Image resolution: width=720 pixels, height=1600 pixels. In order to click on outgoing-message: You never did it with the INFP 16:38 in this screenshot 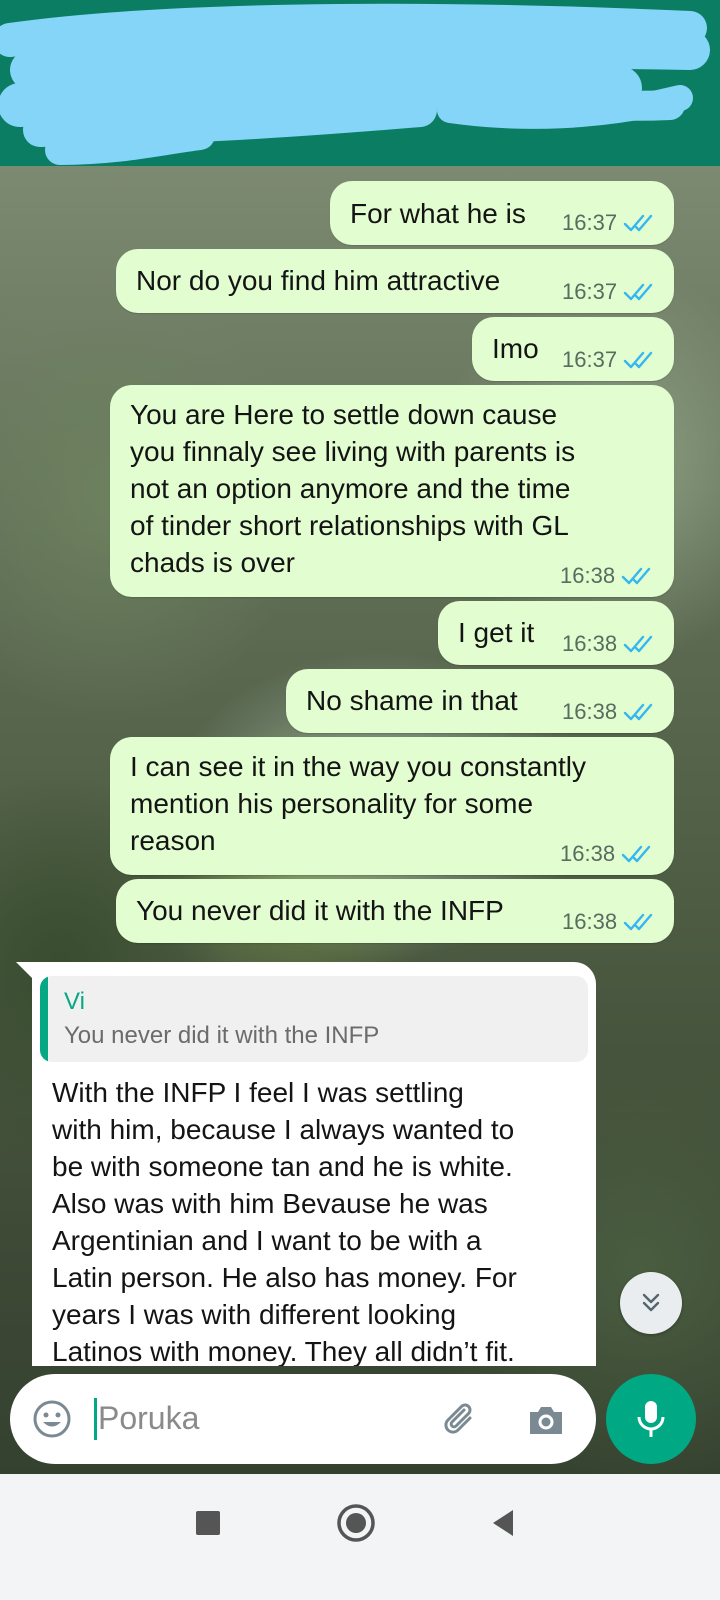, I will do `click(395, 911)`.